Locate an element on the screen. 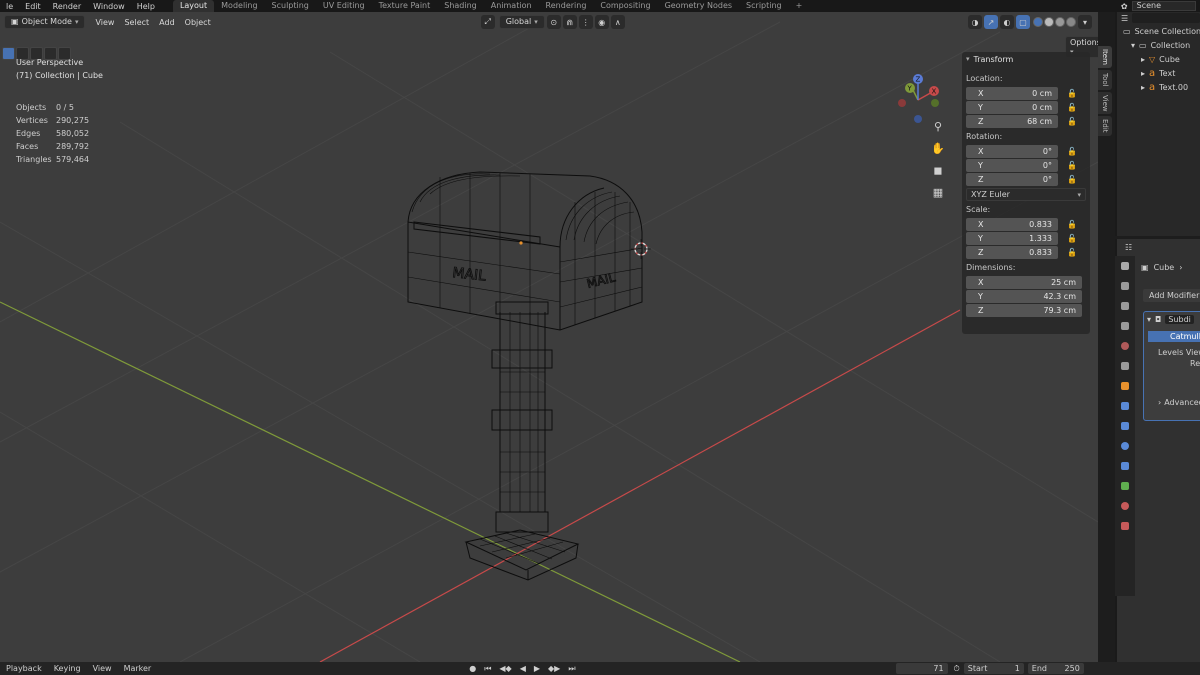  scene-selector: ✿ Scene is located at coordinates (1160, 6).